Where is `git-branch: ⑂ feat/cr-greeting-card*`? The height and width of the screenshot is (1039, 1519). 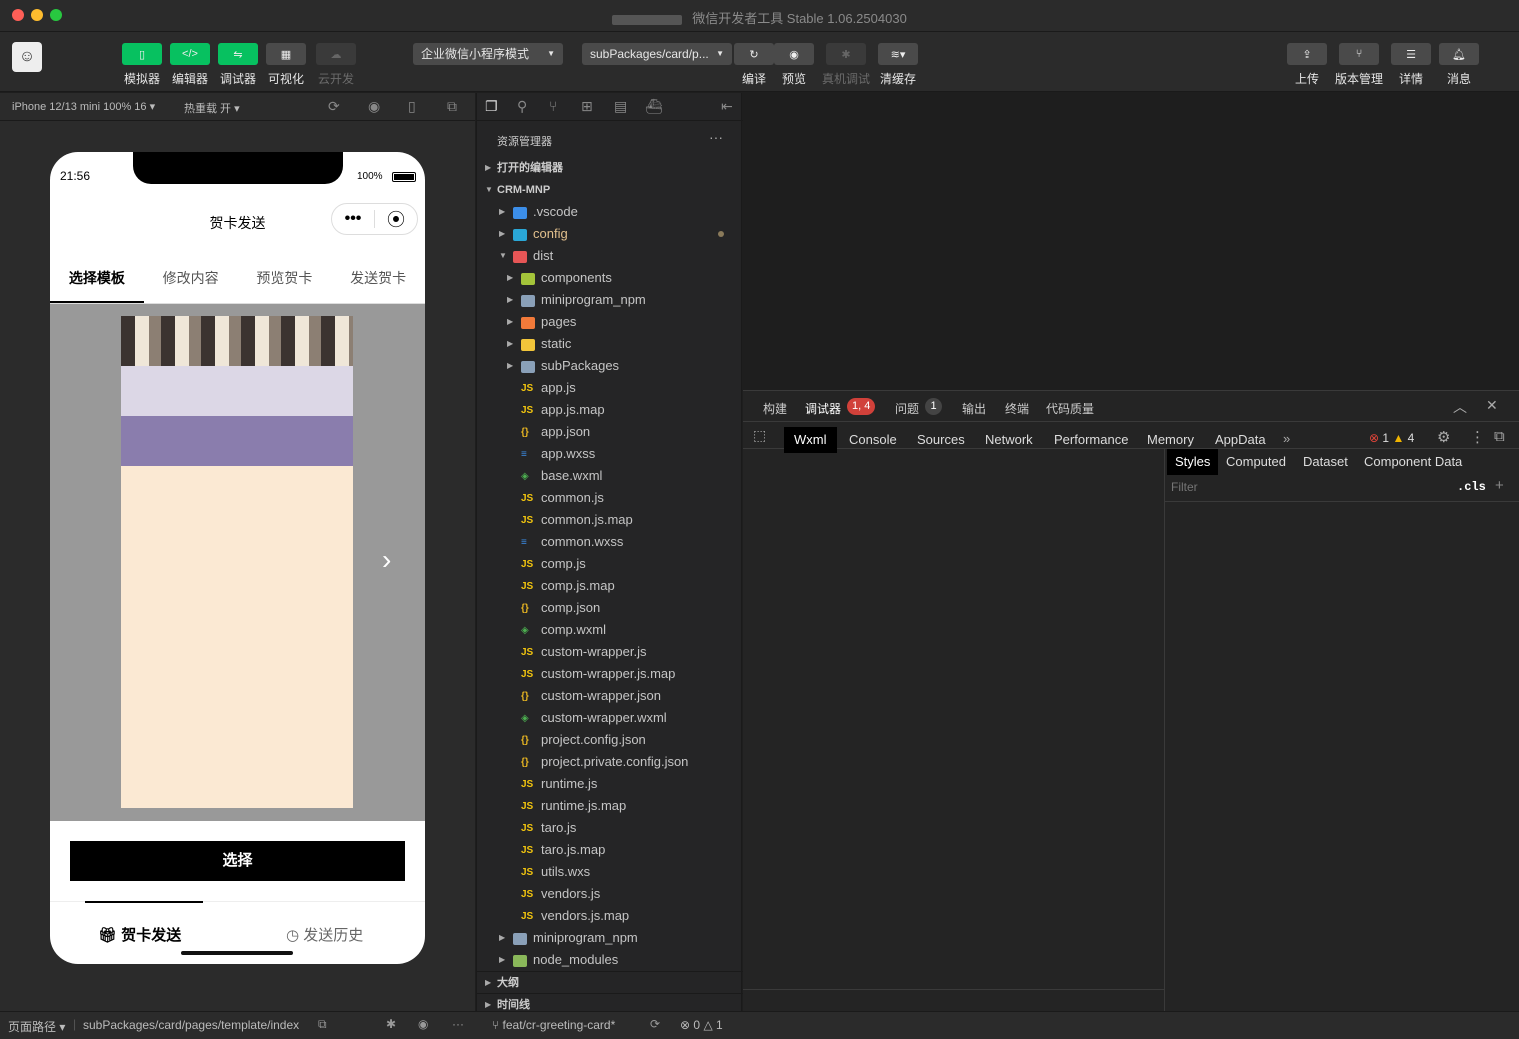 git-branch: ⑂ feat/cr-greeting-card* is located at coordinates (553, 1025).